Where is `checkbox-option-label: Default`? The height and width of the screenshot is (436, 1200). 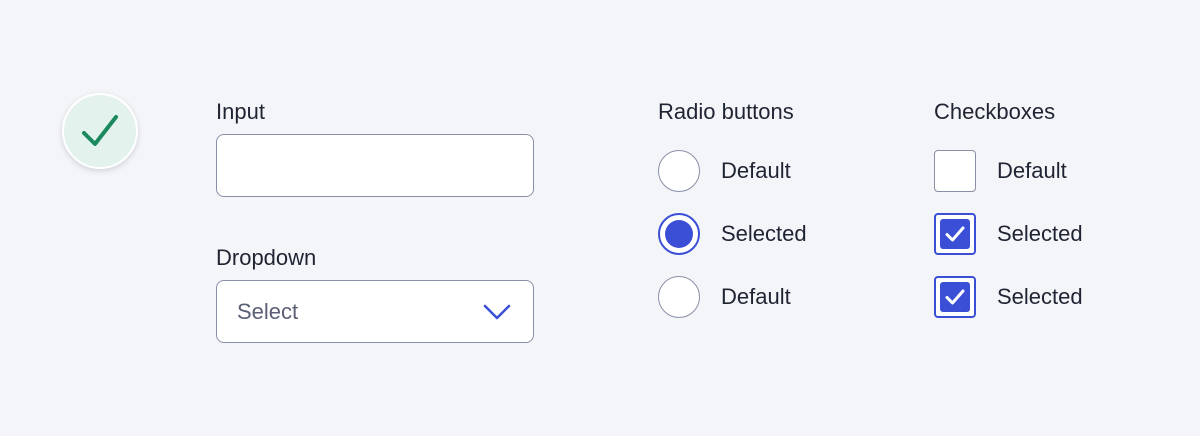 checkbox-option-label: Default is located at coordinates (1032, 170).